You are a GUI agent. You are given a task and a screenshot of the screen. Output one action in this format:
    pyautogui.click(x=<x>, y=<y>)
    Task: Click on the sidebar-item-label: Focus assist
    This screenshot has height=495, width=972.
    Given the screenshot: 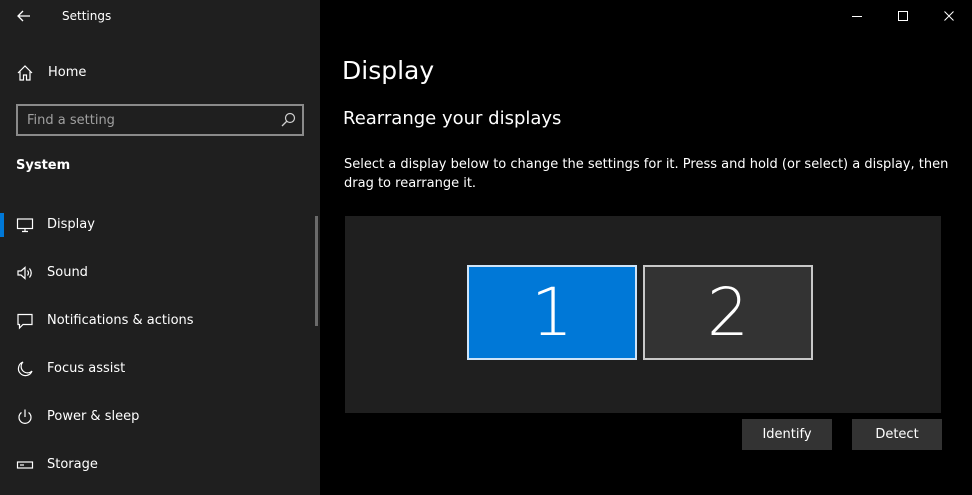 What is the action you would take?
    pyautogui.click(x=86, y=368)
    